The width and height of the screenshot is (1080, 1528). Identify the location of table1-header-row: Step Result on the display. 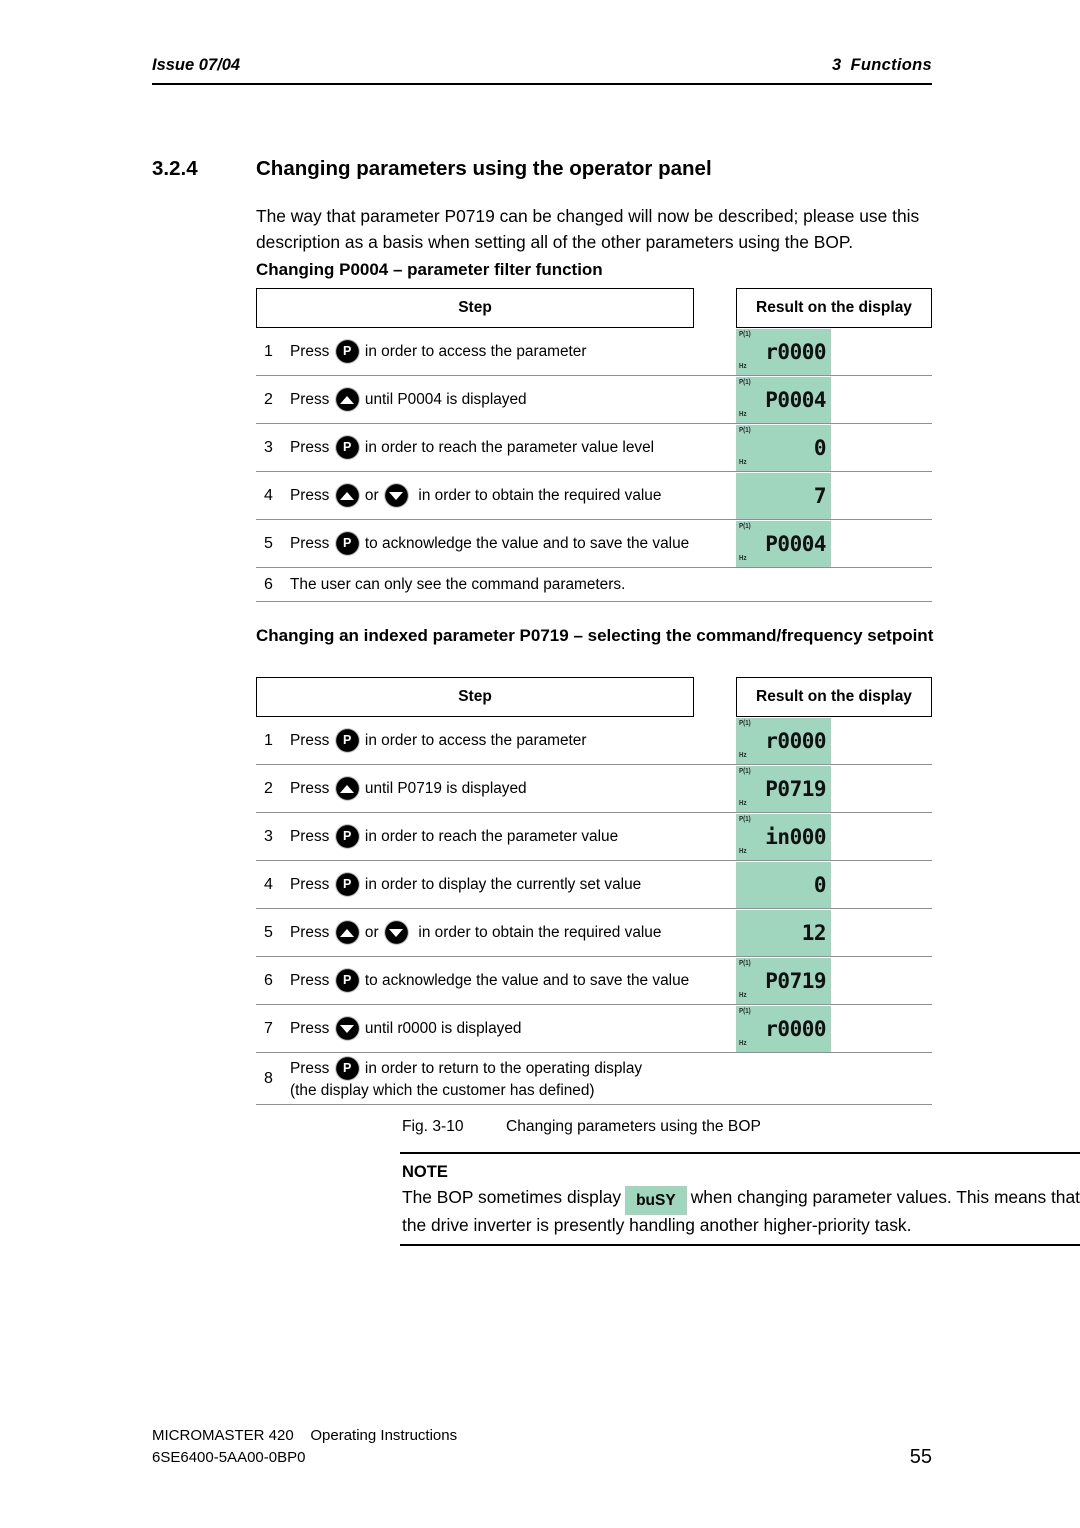
(594, 308).